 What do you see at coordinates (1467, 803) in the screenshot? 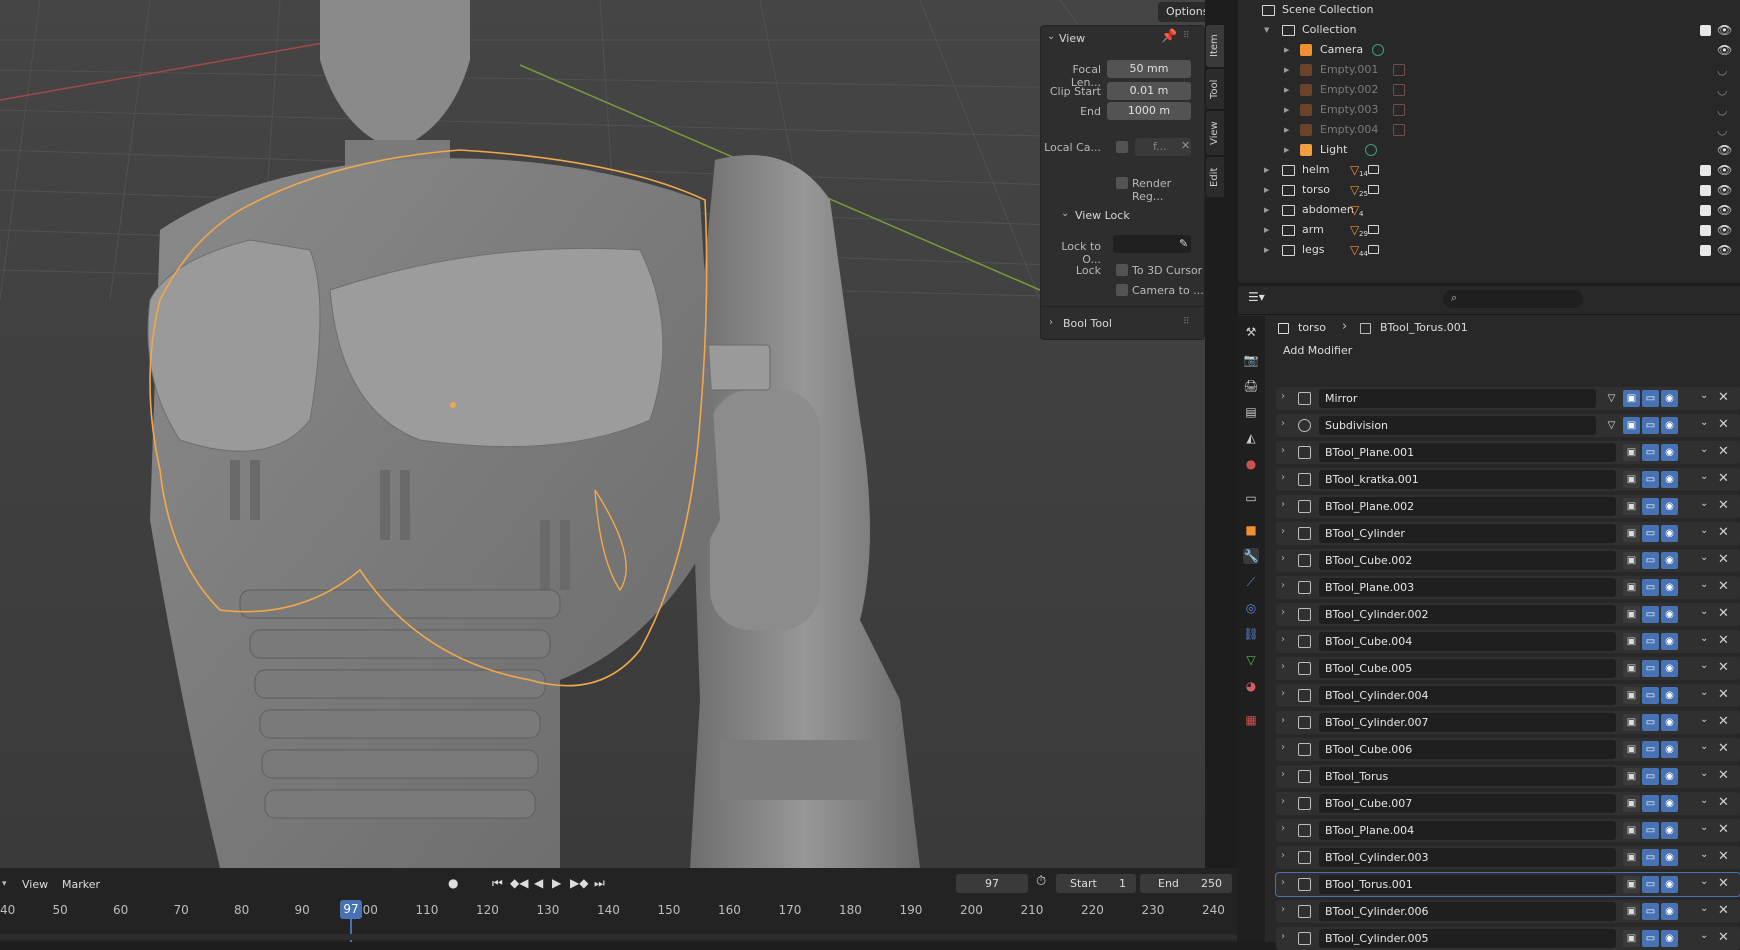
I see `modifier-name-field: BTool_Cube.007` at bounding box center [1467, 803].